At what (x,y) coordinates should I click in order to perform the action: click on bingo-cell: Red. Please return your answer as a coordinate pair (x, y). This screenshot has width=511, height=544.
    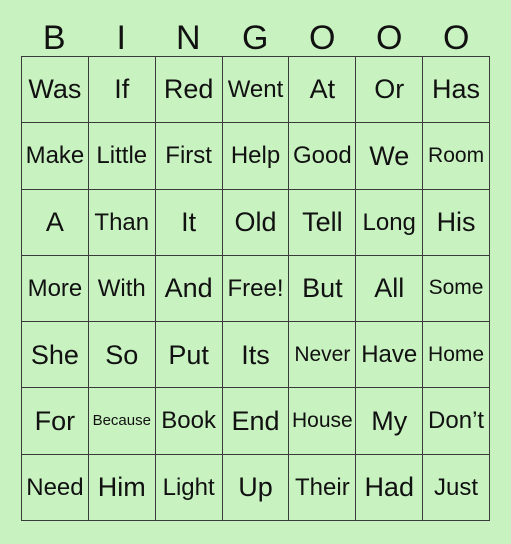
    Looking at the image, I should click on (189, 90).